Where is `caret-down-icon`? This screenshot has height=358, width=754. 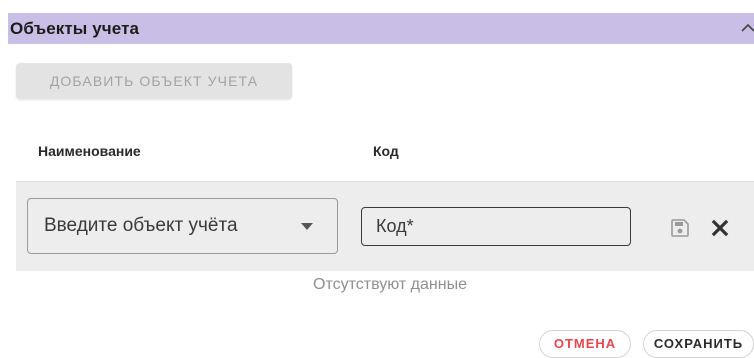 caret-down-icon is located at coordinates (307, 226).